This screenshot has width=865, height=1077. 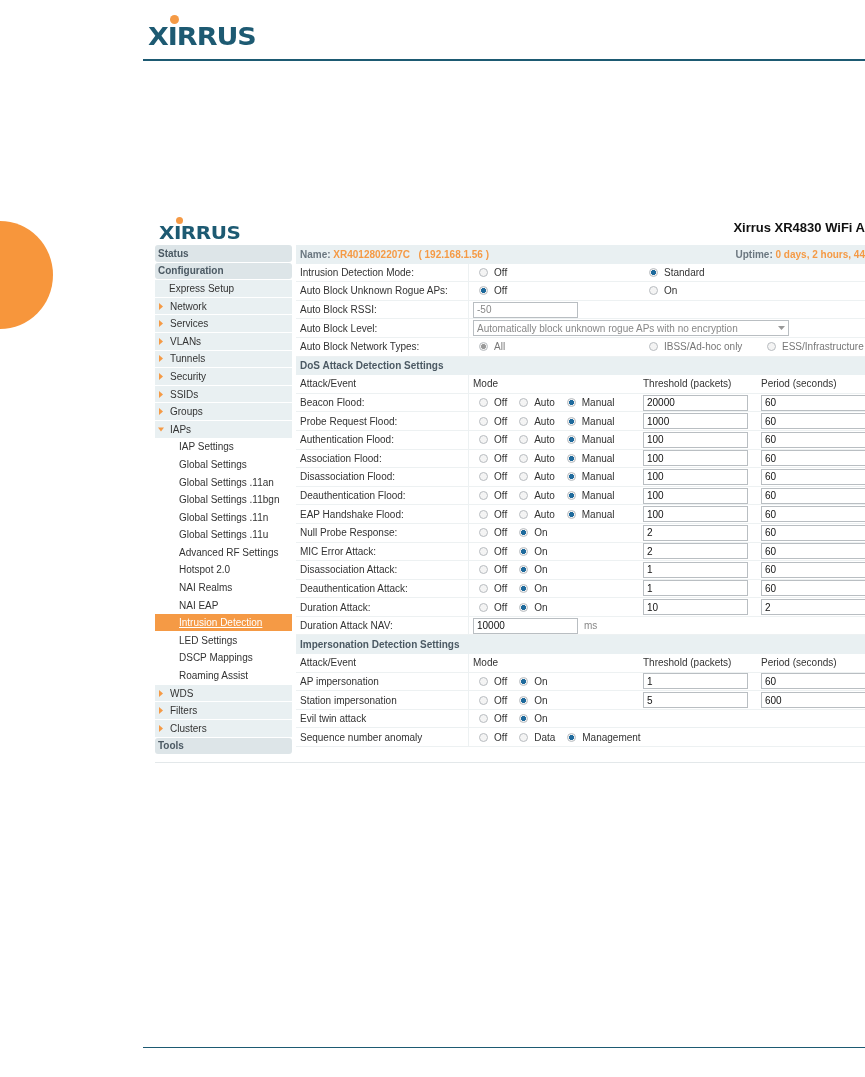 What do you see at coordinates (223, 341) in the screenshot?
I see `sidebar-item: VLANs` at bounding box center [223, 341].